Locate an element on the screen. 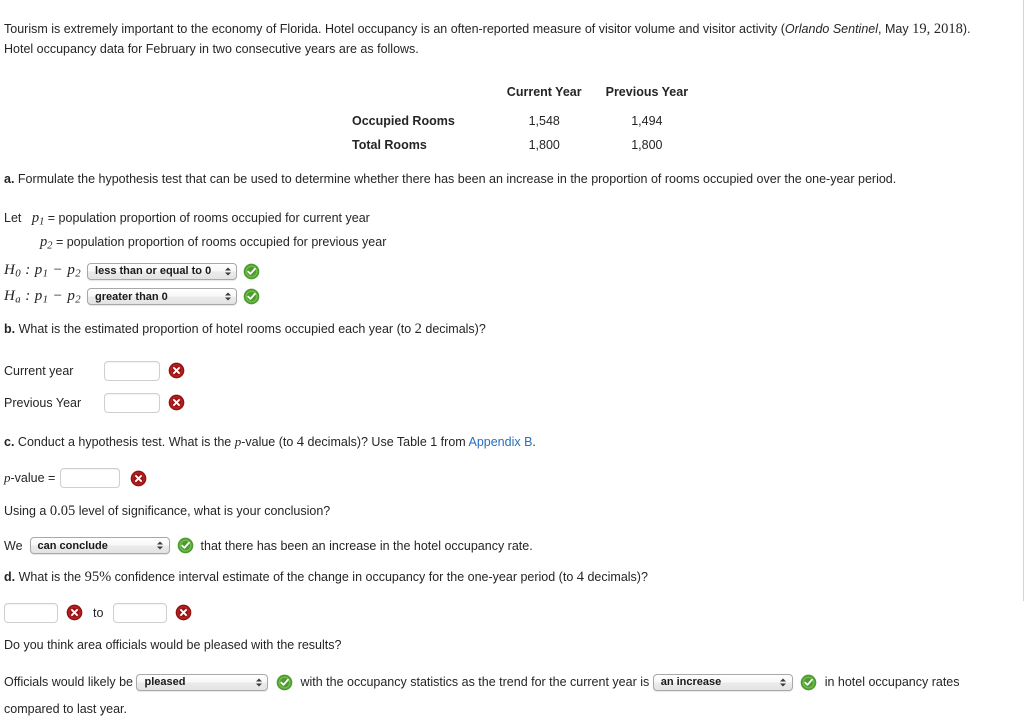 This screenshot has width=1024, height=724. significance-text-pre: Using a is located at coordinates (27, 511).